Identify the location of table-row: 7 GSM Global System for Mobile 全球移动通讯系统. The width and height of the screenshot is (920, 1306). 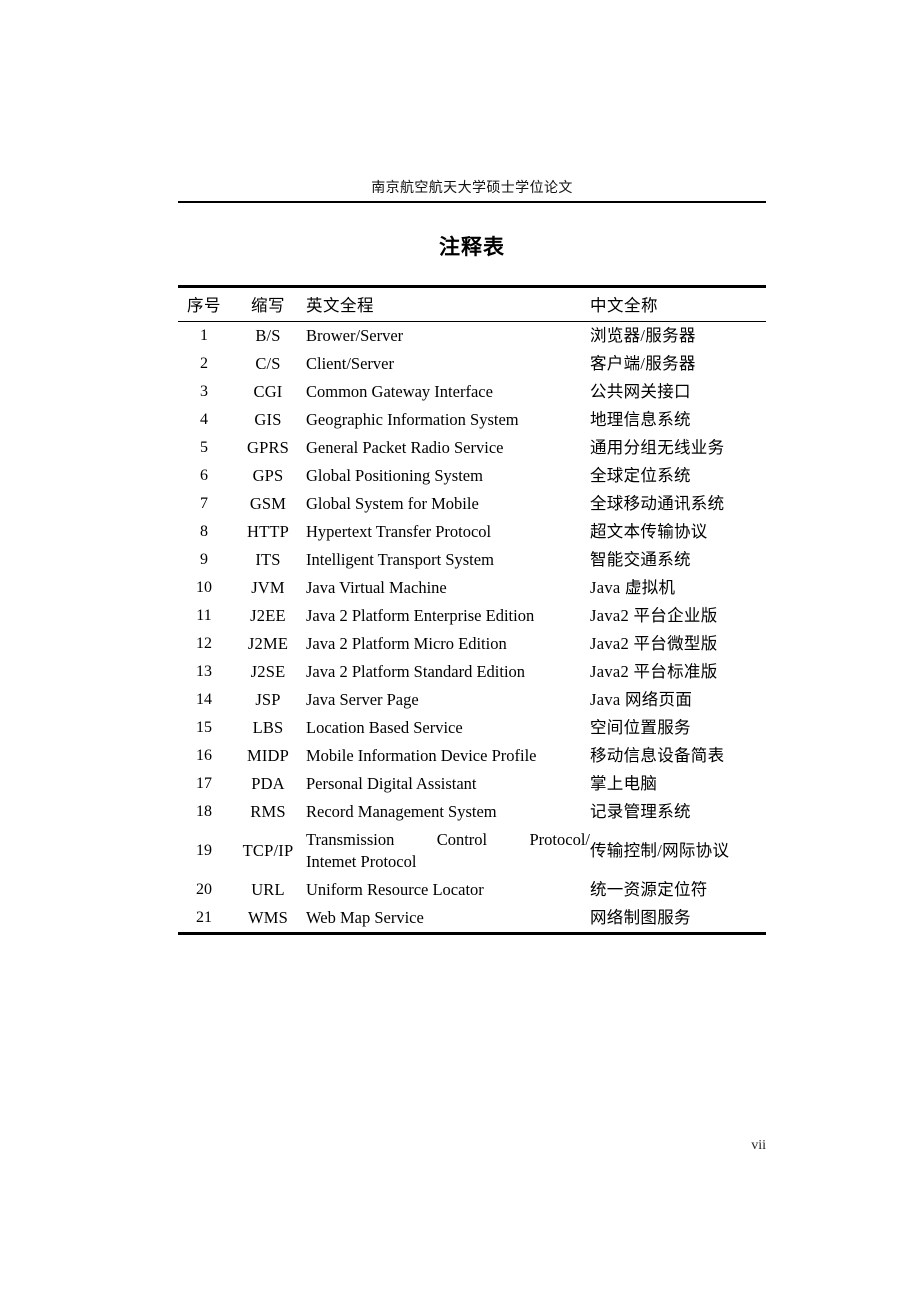
(472, 504).